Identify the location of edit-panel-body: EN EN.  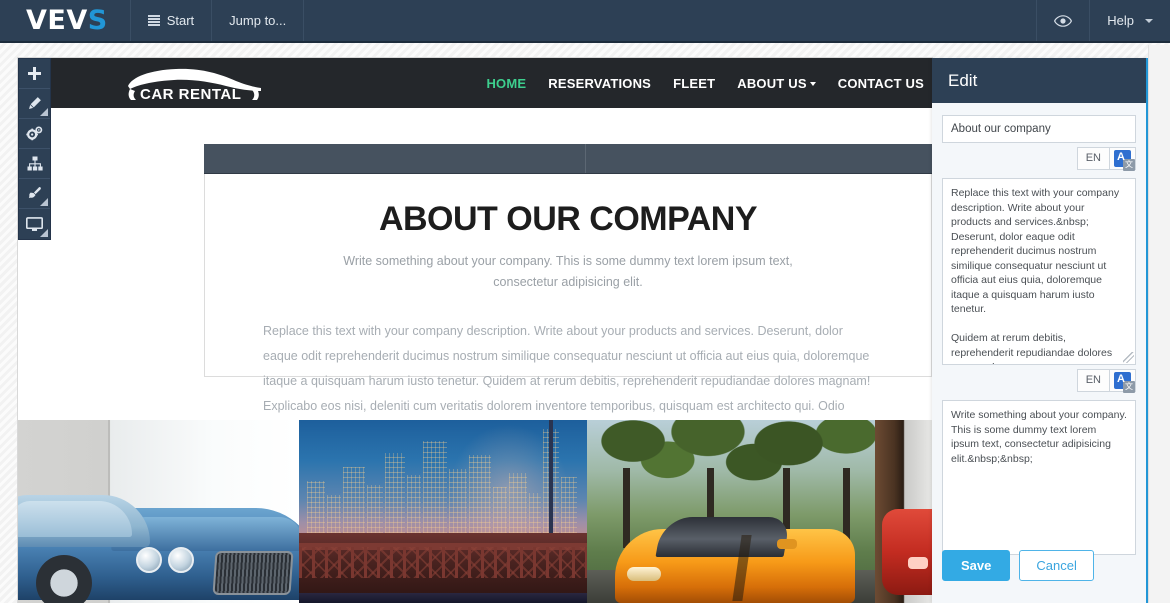
(1039, 329).